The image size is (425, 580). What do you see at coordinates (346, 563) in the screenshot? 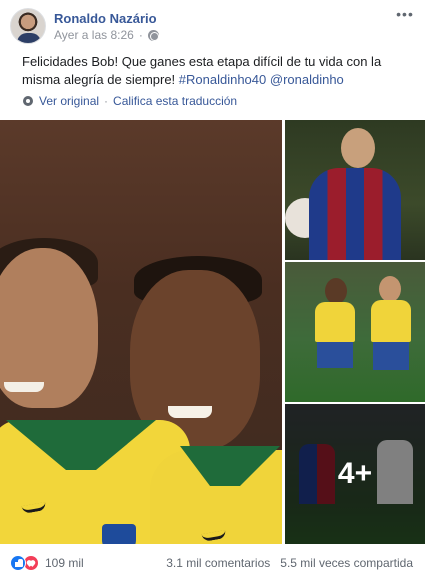
I see `shares-count-link: 5.5 mil veces compartida` at bounding box center [346, 563].